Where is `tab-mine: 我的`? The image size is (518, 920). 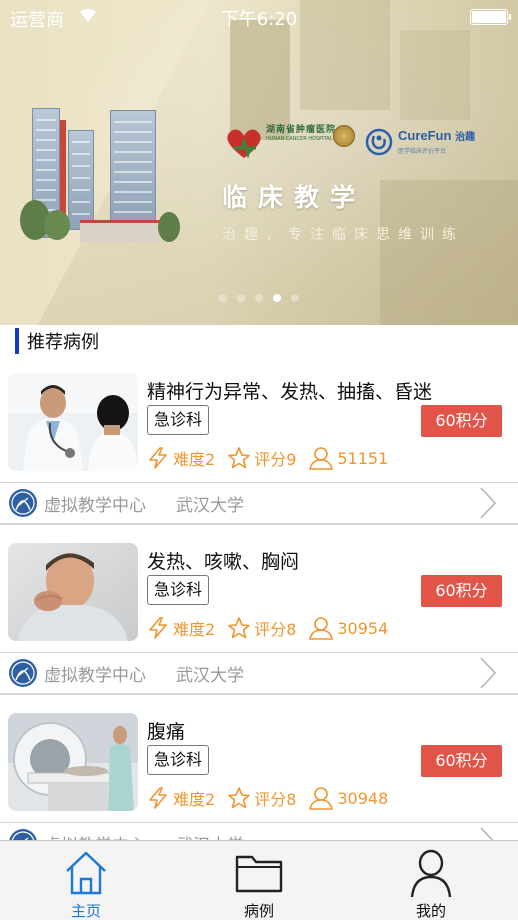
tab-mine: 我的 is located at coordinates (431, 880).